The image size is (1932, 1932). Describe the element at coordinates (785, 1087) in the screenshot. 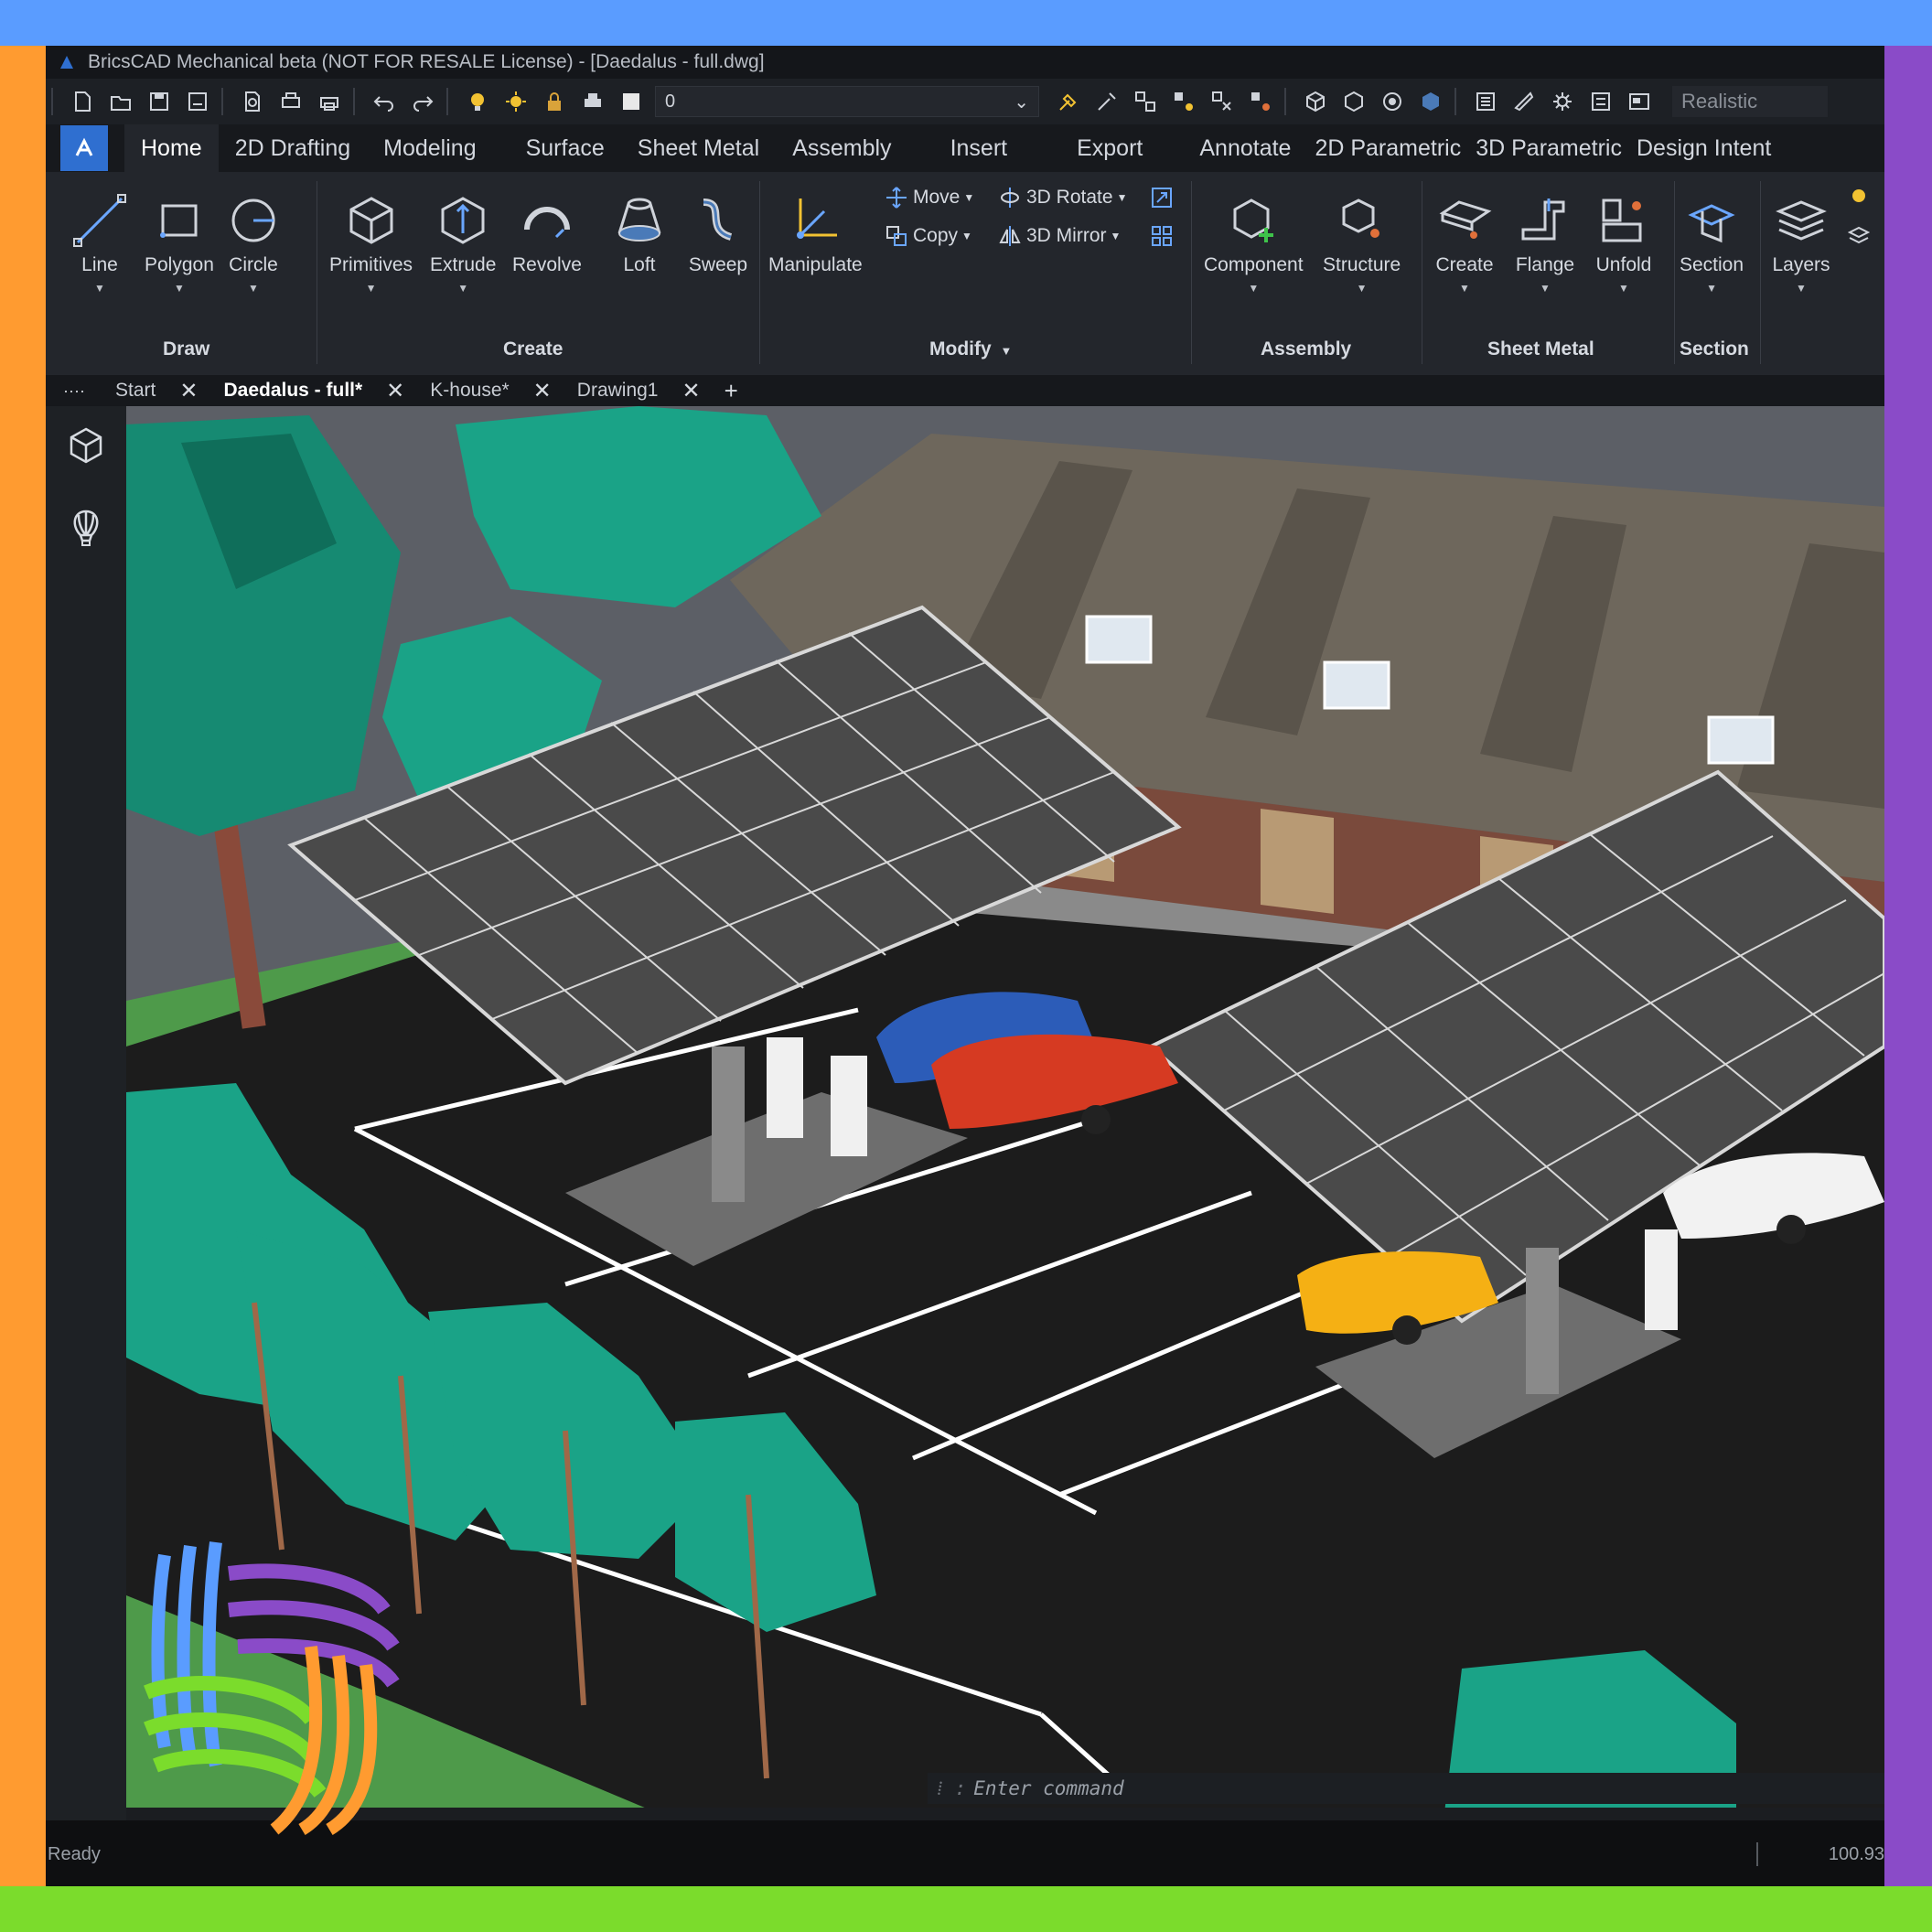

I see `ev-charger` at that location.